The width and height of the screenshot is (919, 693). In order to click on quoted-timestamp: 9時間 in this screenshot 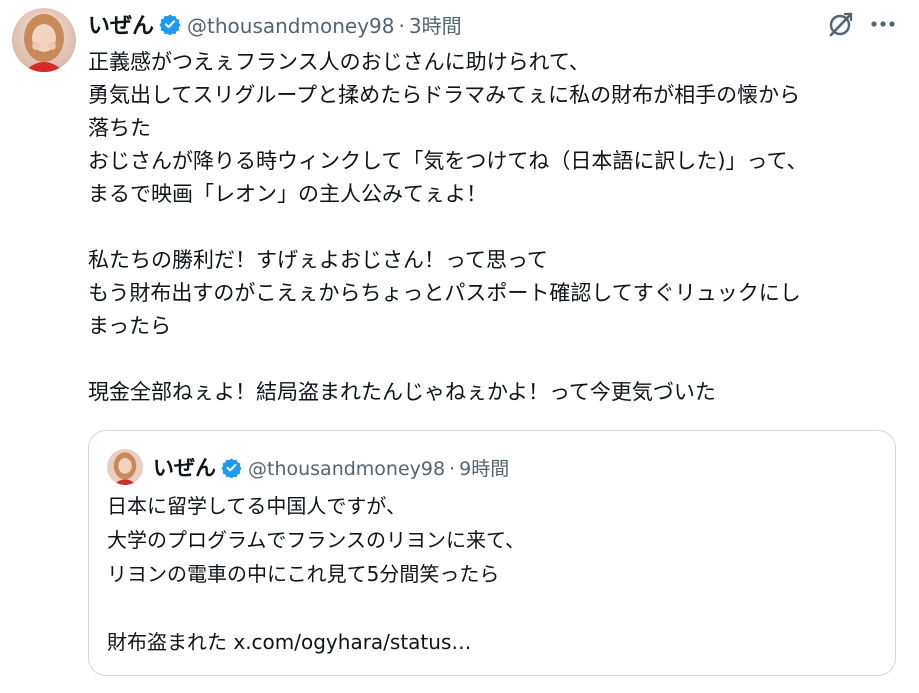, I will do `click(484, 468)`.